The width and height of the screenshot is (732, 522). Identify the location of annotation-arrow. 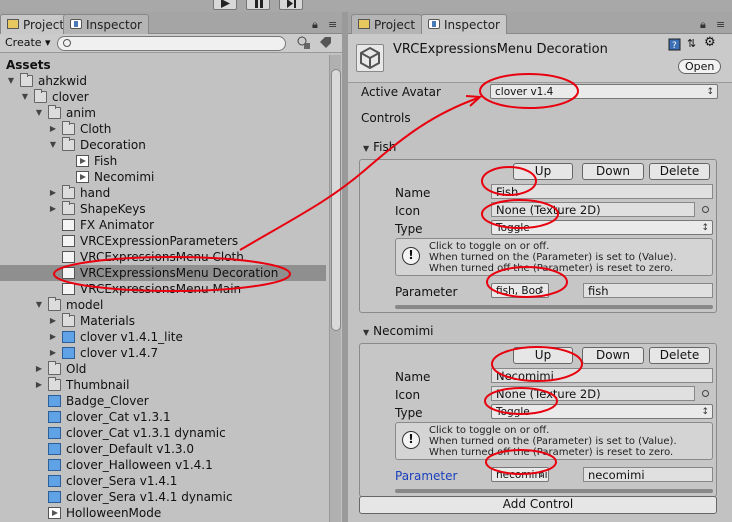
(359, 174).